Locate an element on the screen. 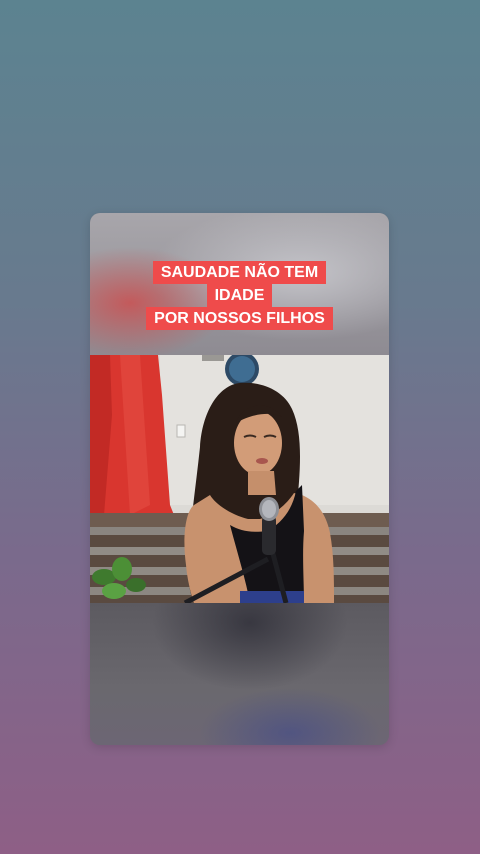  singer-face is located at coordinates (258, 443).